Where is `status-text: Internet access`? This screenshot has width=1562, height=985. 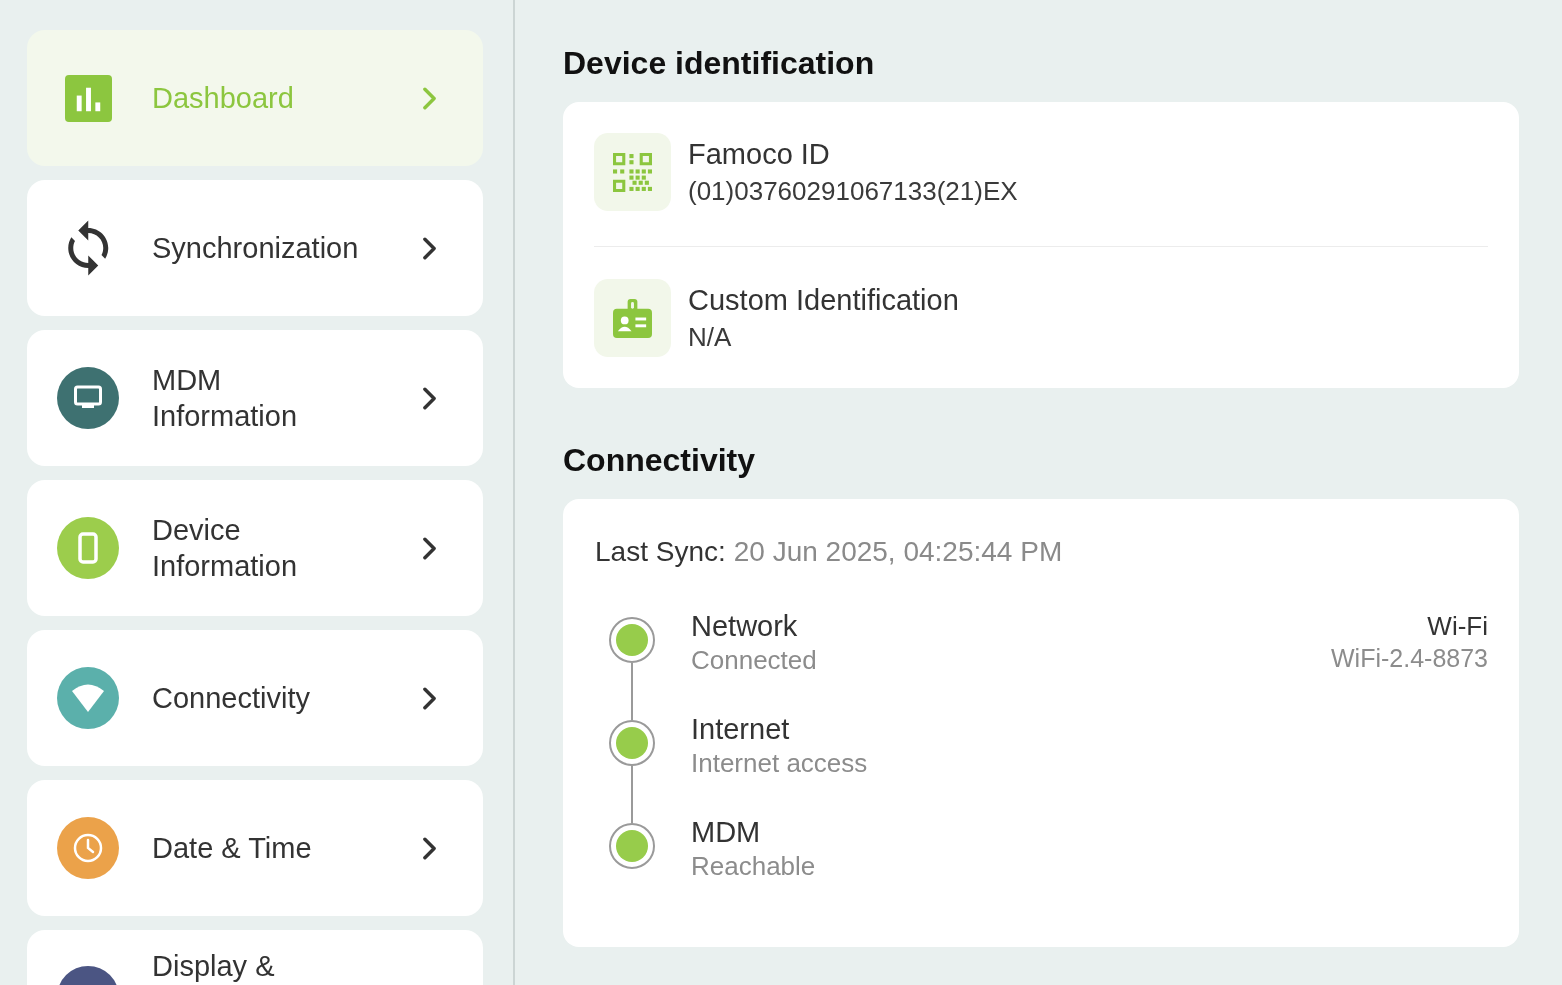 status-text: Internet access is located at coordinates (779, 763).